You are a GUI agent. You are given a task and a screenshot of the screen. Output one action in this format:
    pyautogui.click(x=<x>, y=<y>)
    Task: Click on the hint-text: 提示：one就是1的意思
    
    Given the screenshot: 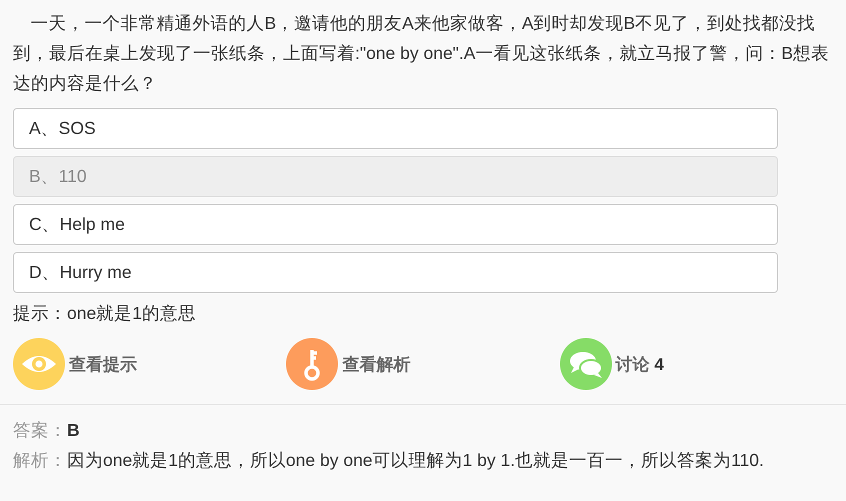 What is the action you would take?
    pyautogui.click(x=104, y=313)
    